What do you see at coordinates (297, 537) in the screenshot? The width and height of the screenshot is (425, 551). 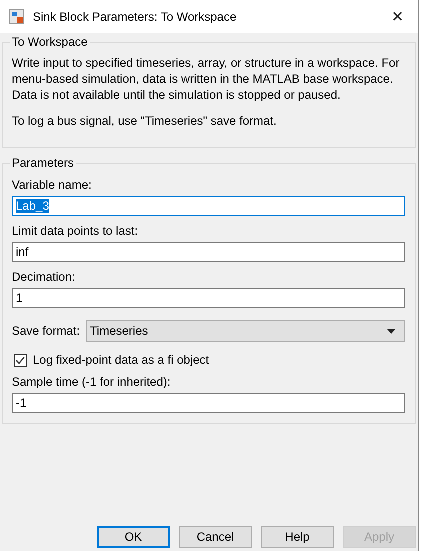 I see `dialog-button: Help` at bounding box center [297, 537].